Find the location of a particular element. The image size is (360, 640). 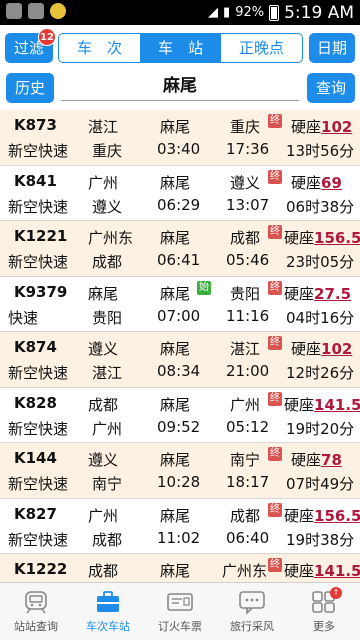

train-number: K144 is located at coordinates (35, 458).